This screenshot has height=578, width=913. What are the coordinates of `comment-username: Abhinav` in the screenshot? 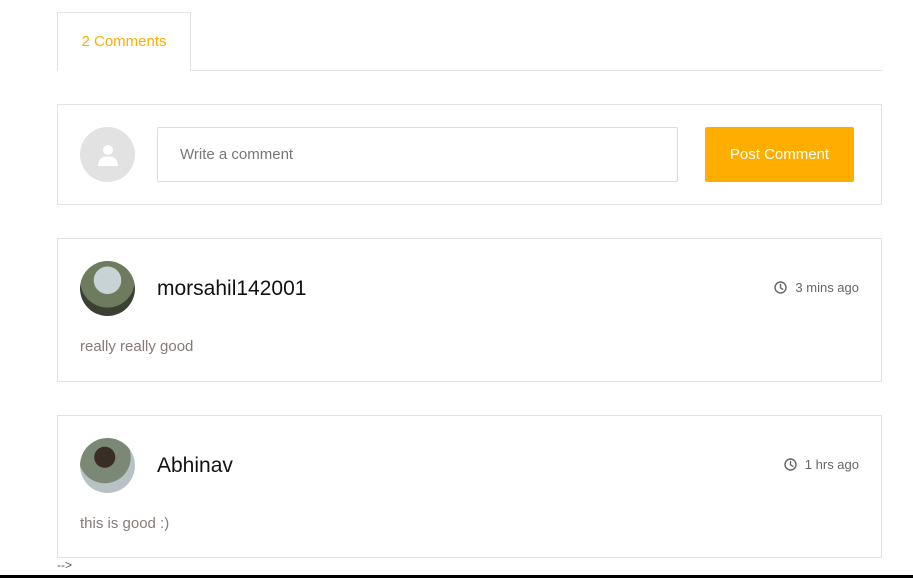 It's located at (195, 466).